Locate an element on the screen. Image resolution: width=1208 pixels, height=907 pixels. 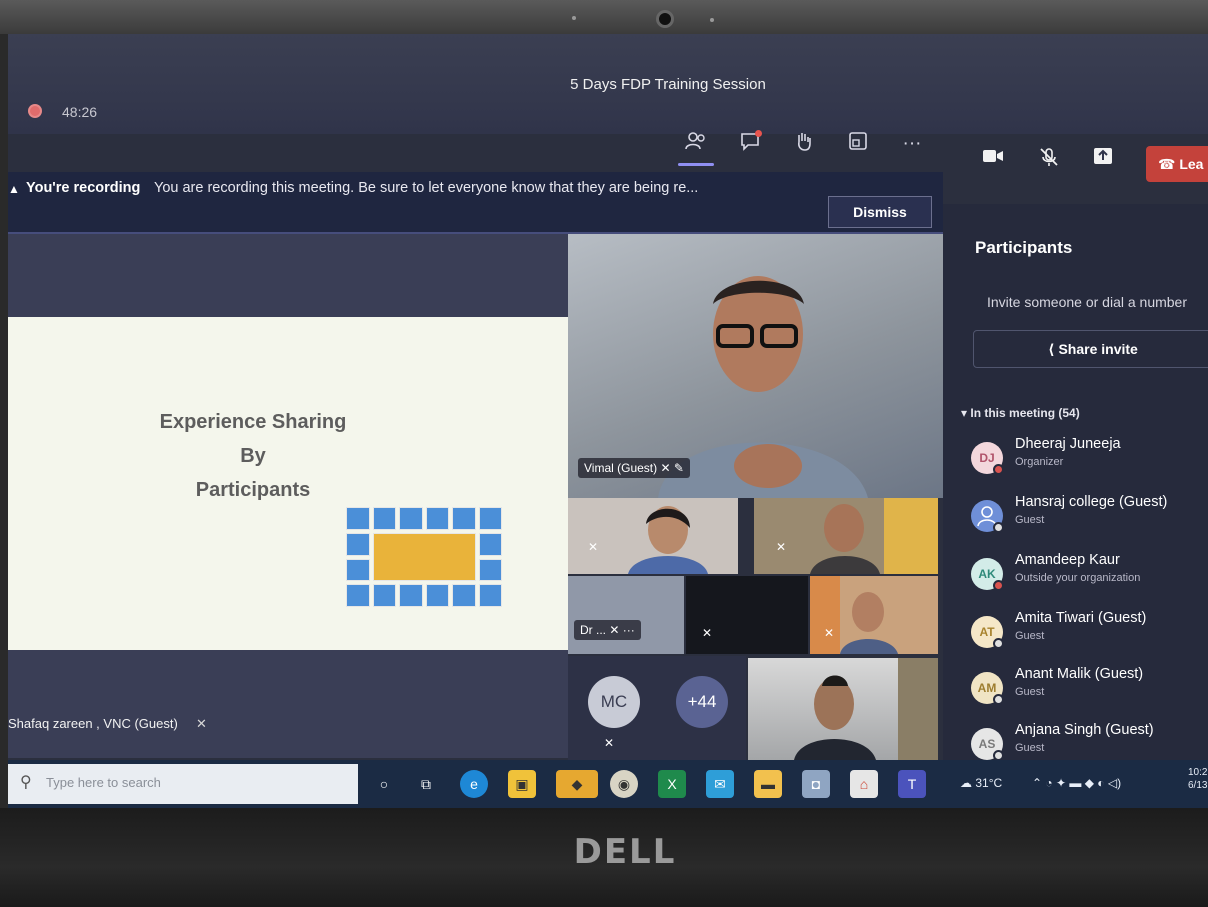
cortana-icon: ○ is located at coordinates (384, 784).